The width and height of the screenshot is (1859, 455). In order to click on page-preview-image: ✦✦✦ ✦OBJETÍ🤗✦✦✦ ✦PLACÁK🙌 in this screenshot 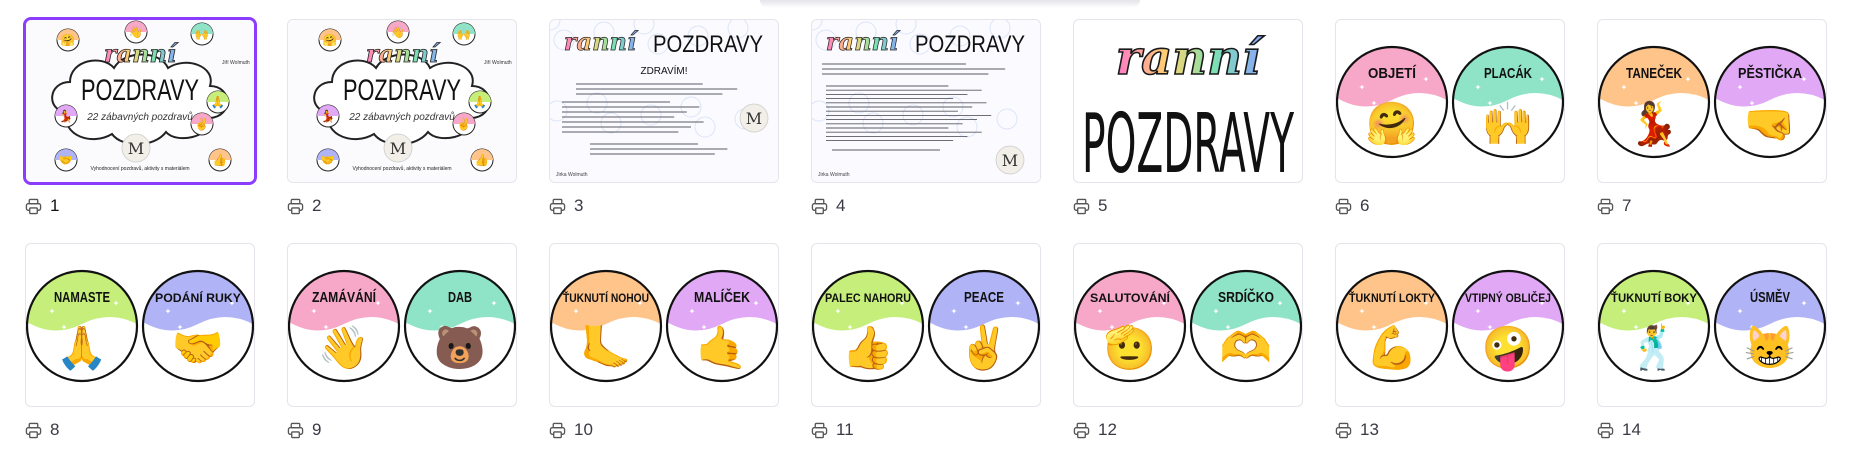, I will do `click(1450, 102)`.